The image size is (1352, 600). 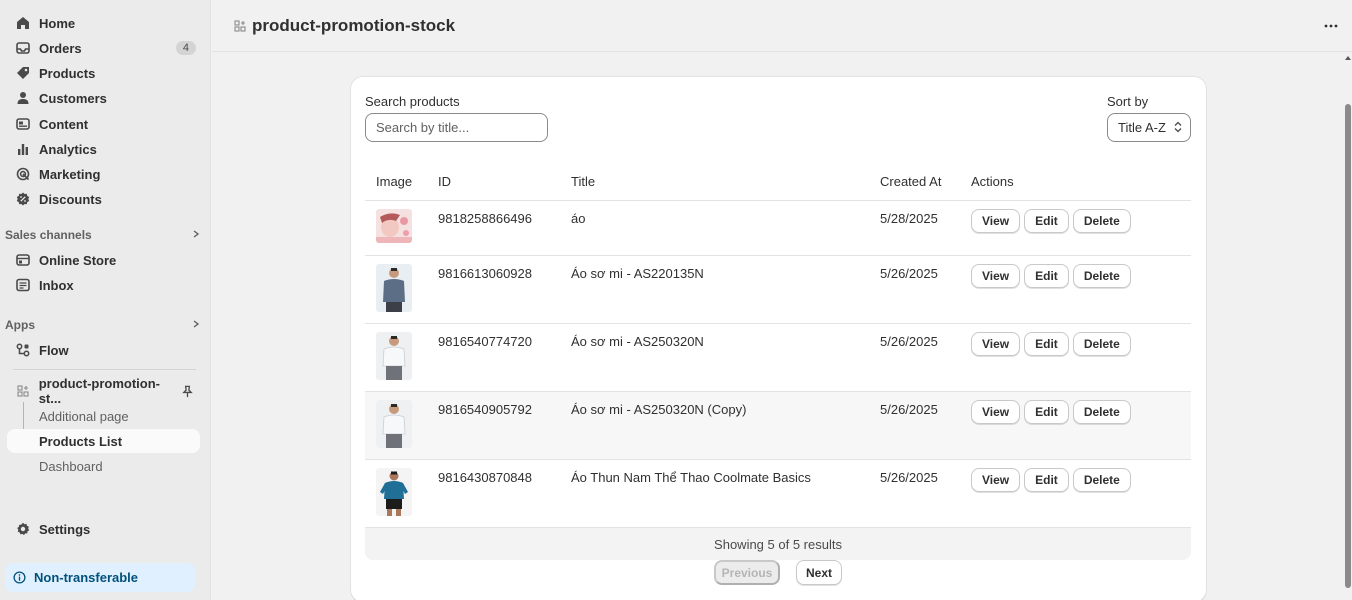 I want to click on sidebar-item-discounts: Discounts, so click(x=103, y=199).